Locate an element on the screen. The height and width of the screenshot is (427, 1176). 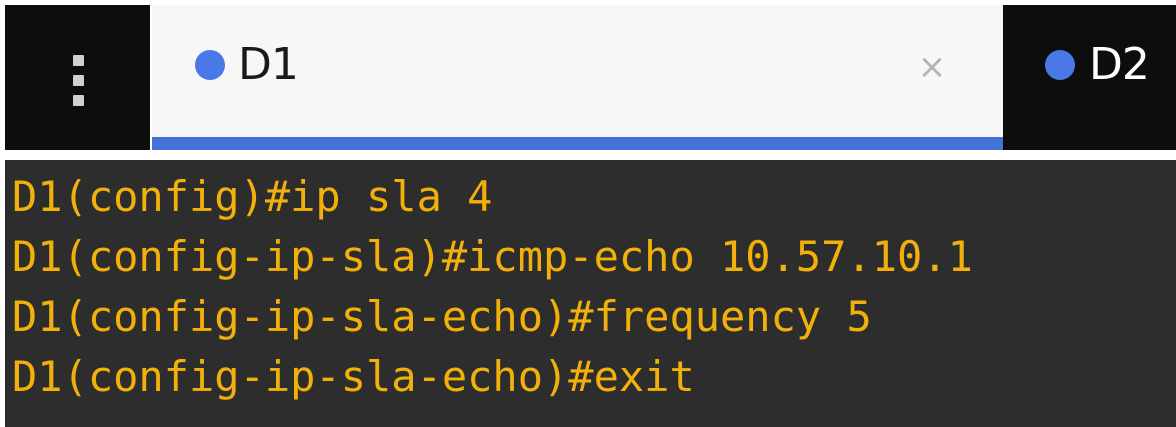
menu-area is located at coordinates (77, 77).